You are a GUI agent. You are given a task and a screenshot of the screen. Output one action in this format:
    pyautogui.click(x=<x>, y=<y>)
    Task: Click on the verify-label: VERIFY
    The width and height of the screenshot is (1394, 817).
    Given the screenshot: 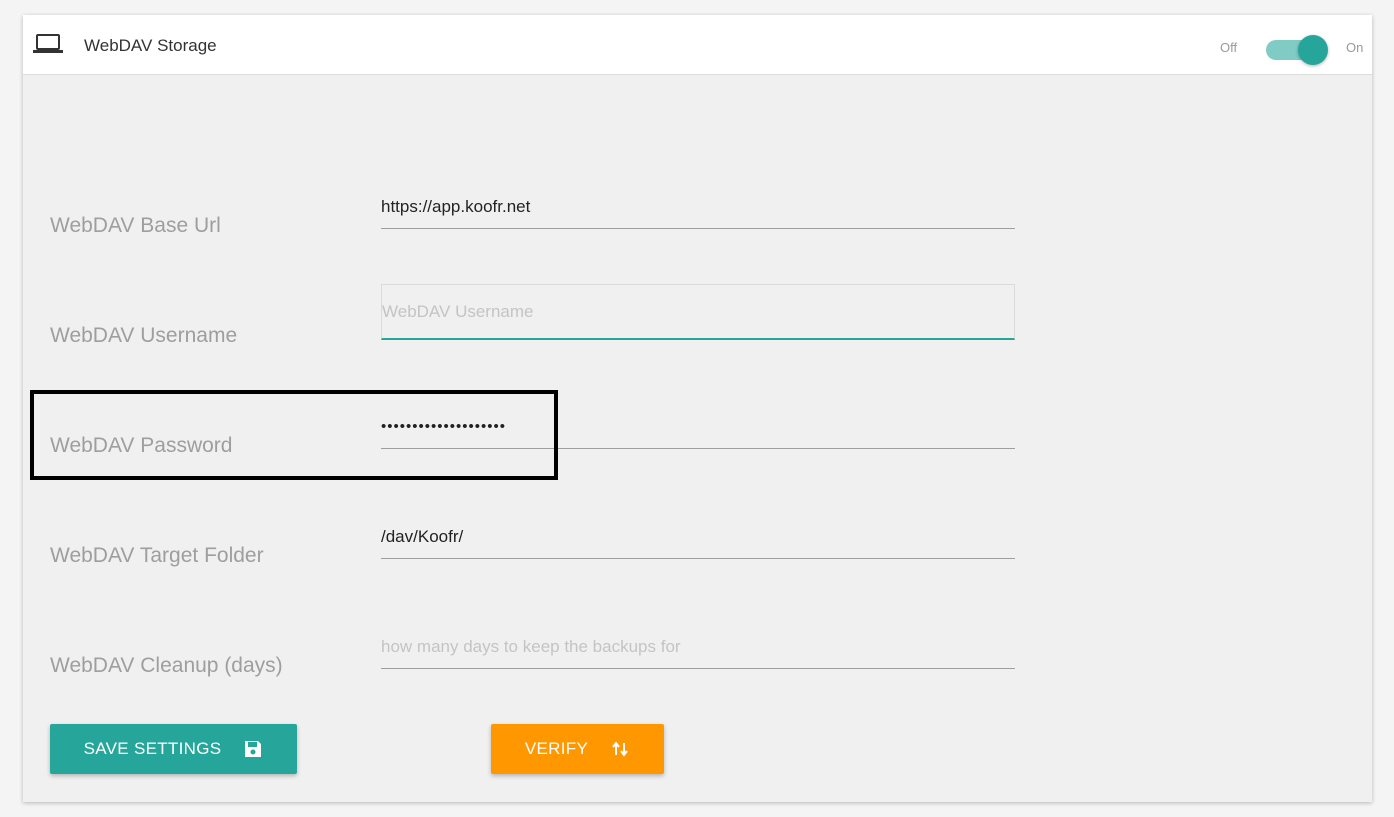 What is the action you would take?
    pyautogui.click(x=556, y=748)
    